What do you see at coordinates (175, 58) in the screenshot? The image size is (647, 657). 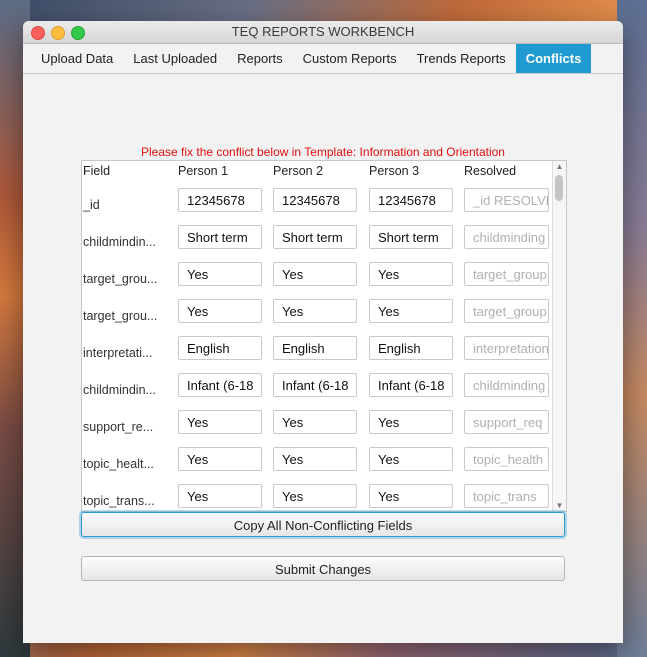 I see `tab-last-uploaded: Last Uploaded` at bounding box center [175, 58].